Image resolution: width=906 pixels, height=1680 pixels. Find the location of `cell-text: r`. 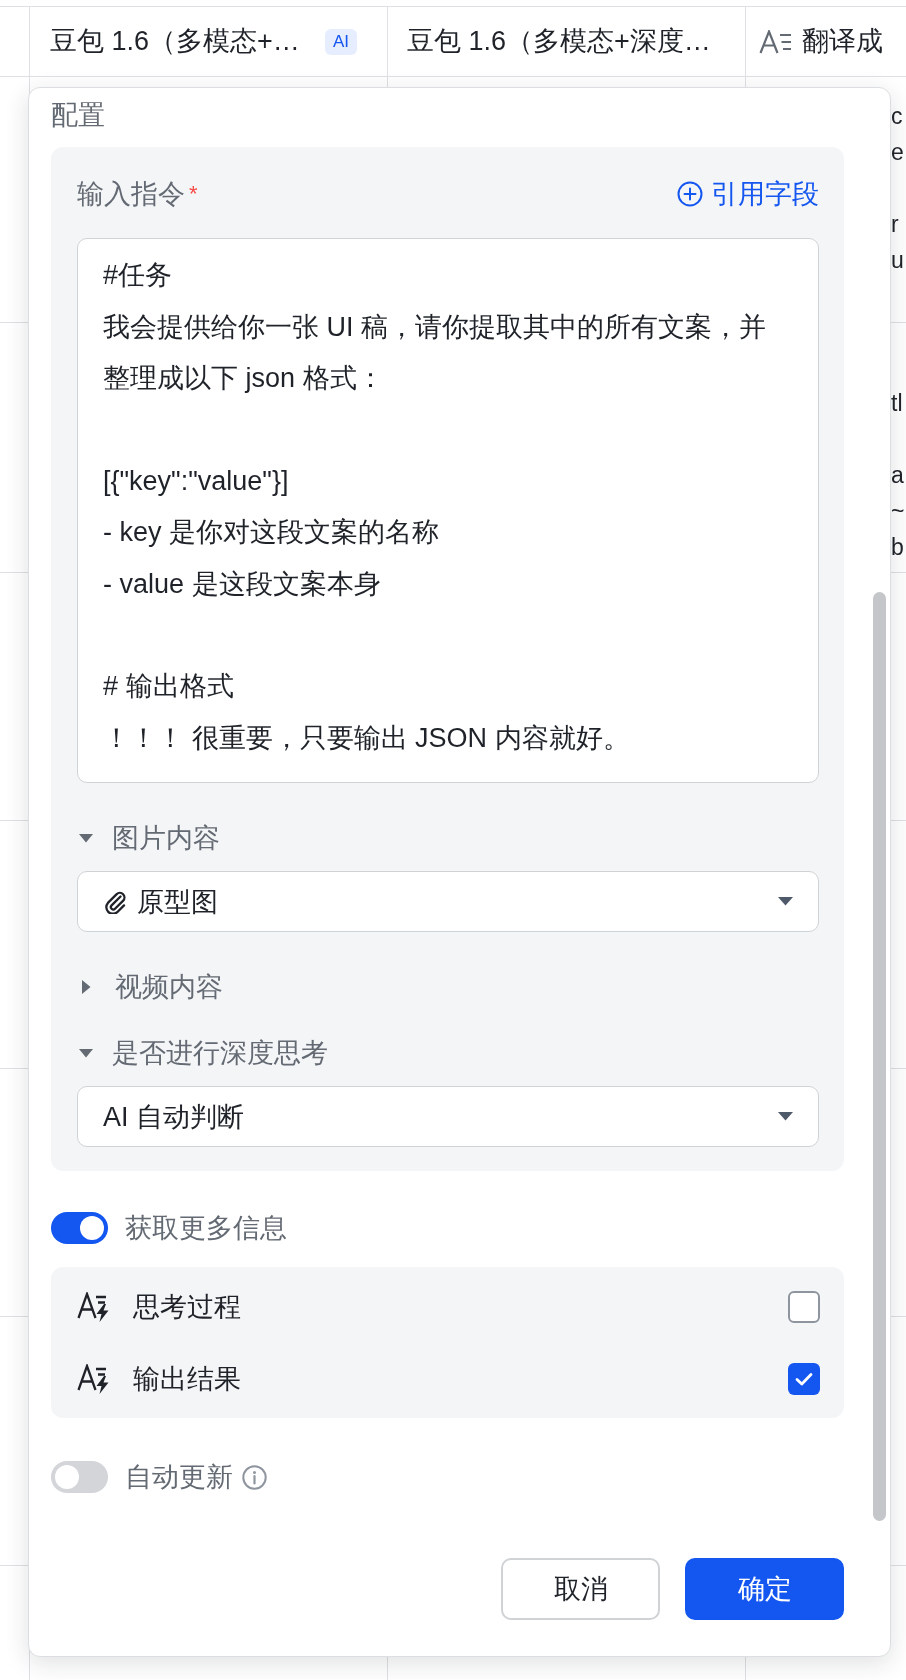

cell-text: r is located at coordinates (895, 224).